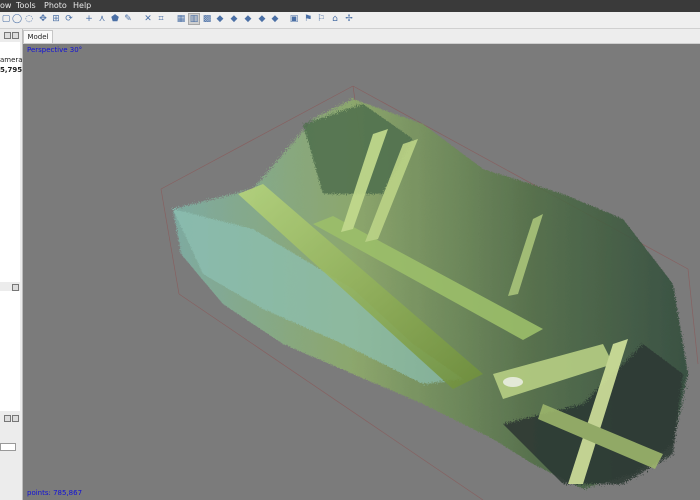 The height and width of the screenshot is (500, 700). Describe the element at coordinates (335, 19) in the screenshot. I see `home-icon: ⌂` at that location.